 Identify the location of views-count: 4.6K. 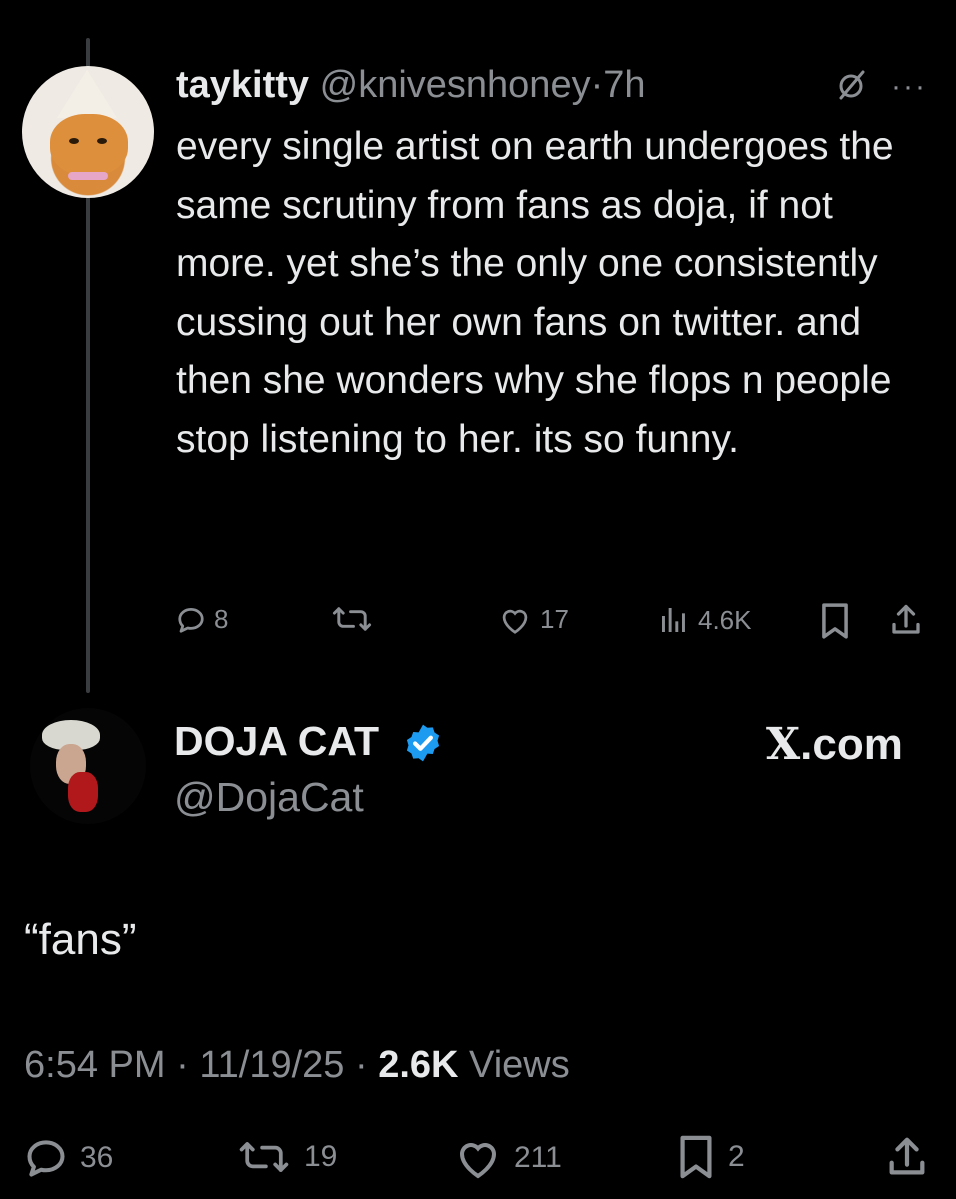
(725, 619).